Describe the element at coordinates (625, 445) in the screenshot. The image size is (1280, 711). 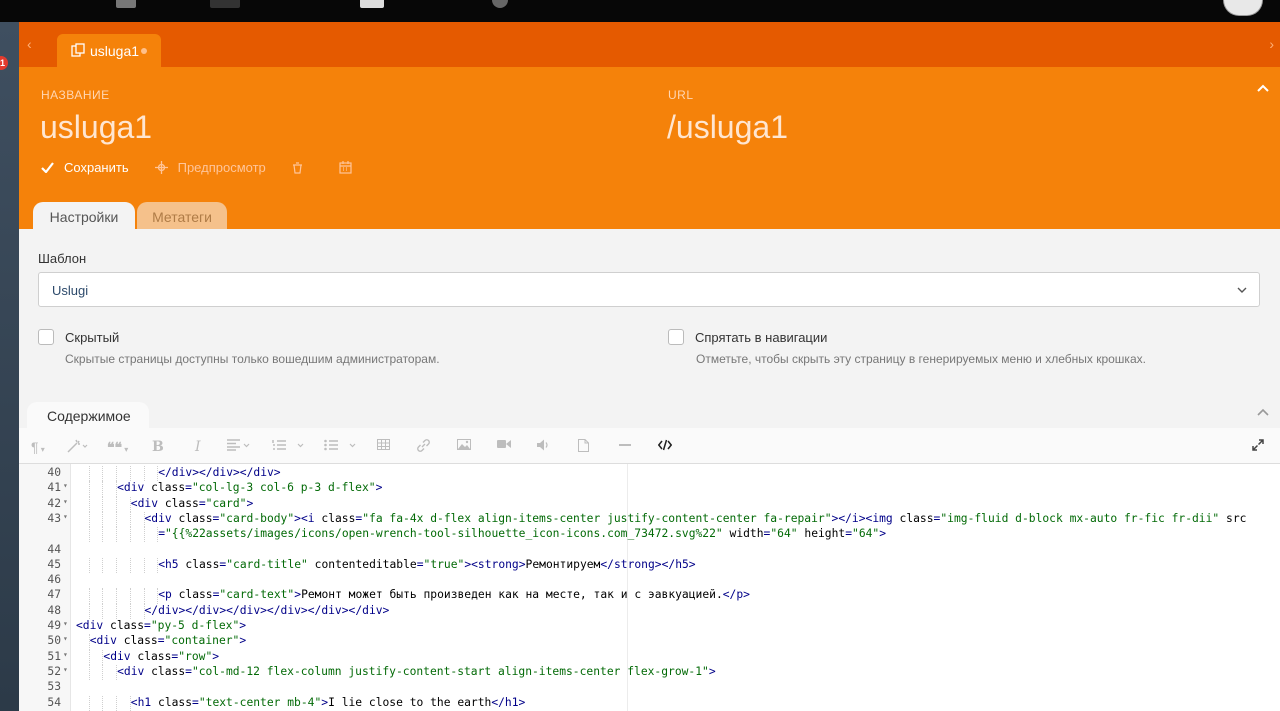
I see `horizontal-line-button` at that location.